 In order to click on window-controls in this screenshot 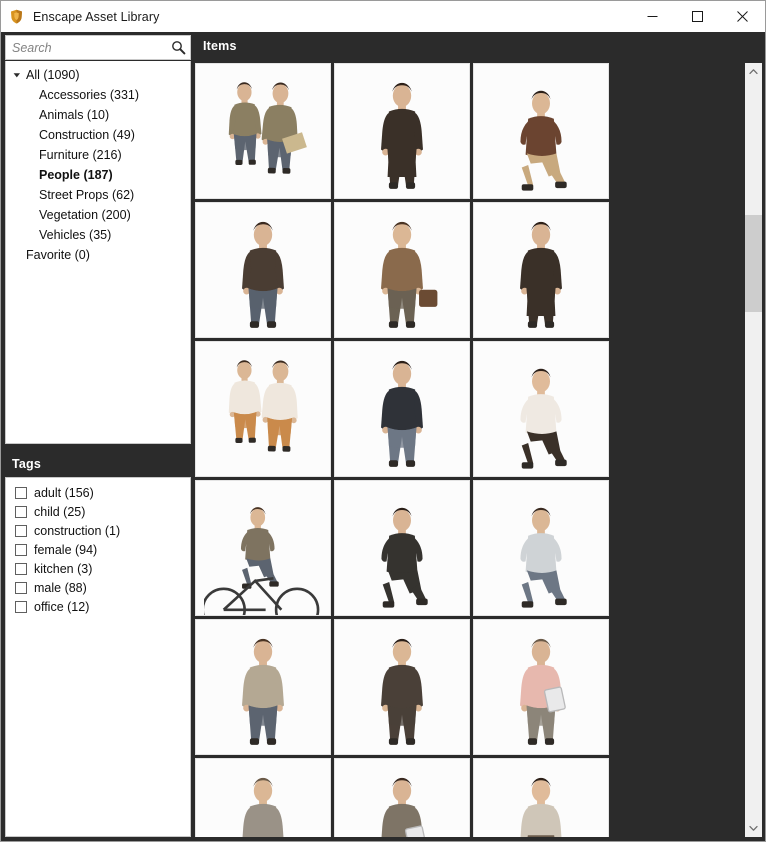, I will do `click(697, 16)`.